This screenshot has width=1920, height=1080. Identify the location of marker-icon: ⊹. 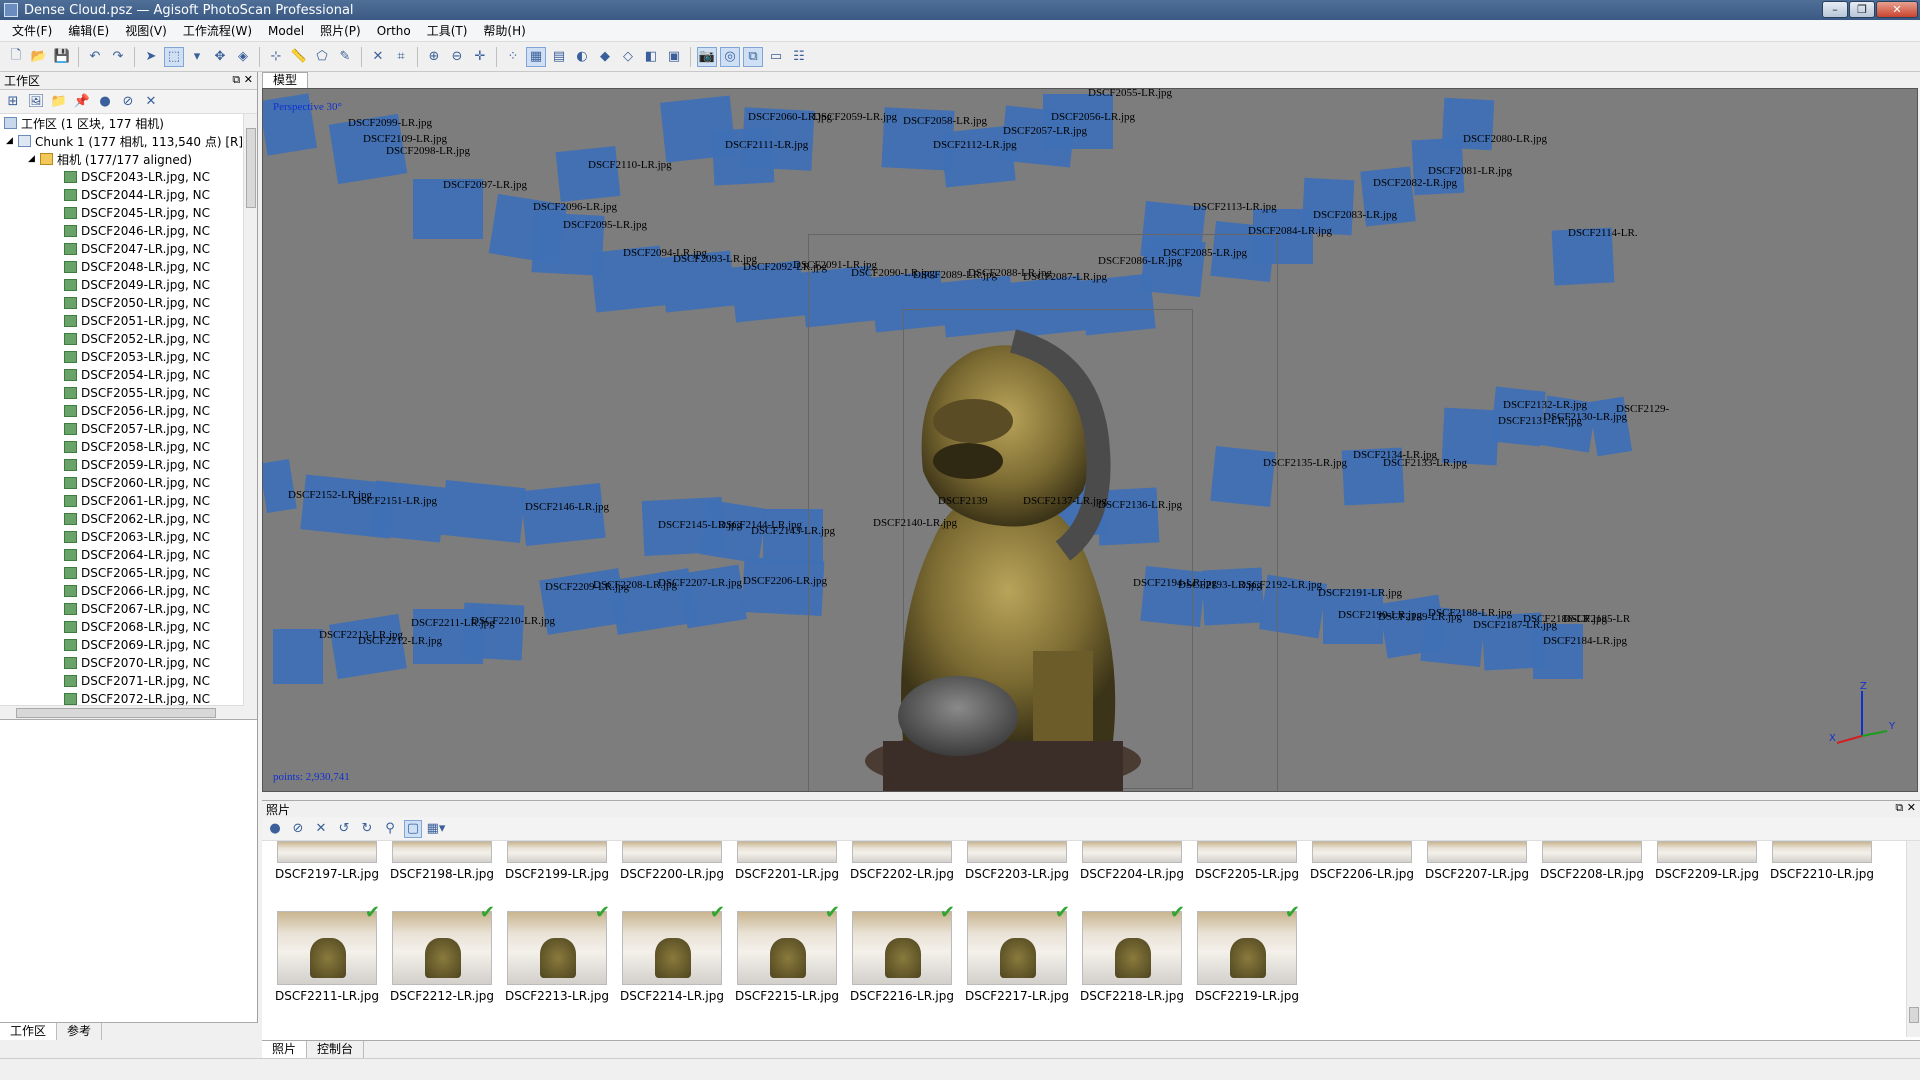
(276, 57).